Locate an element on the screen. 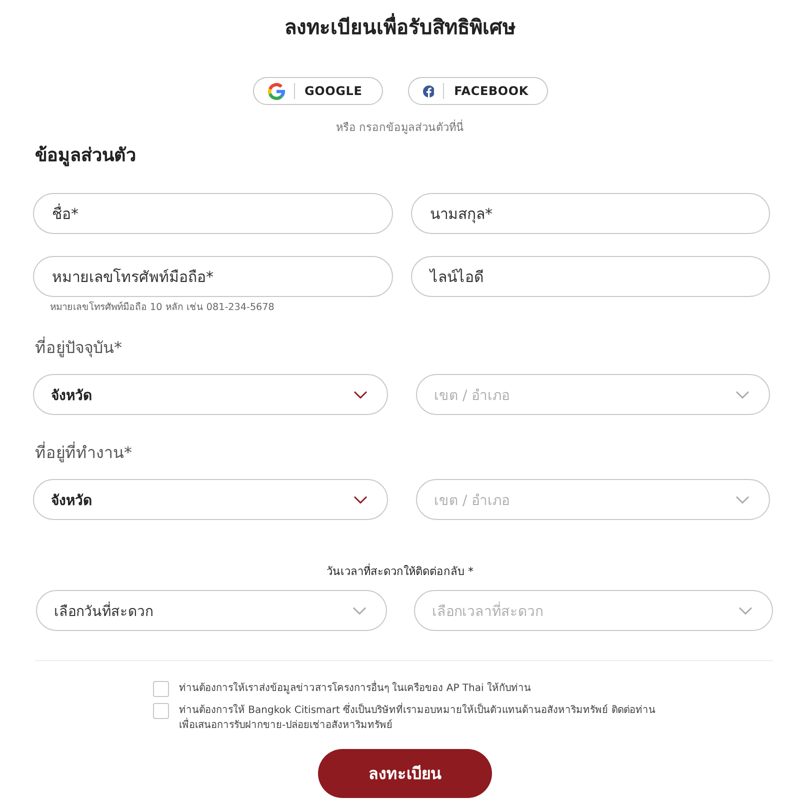  google-logo-icon is located at coordinates (276, 91).